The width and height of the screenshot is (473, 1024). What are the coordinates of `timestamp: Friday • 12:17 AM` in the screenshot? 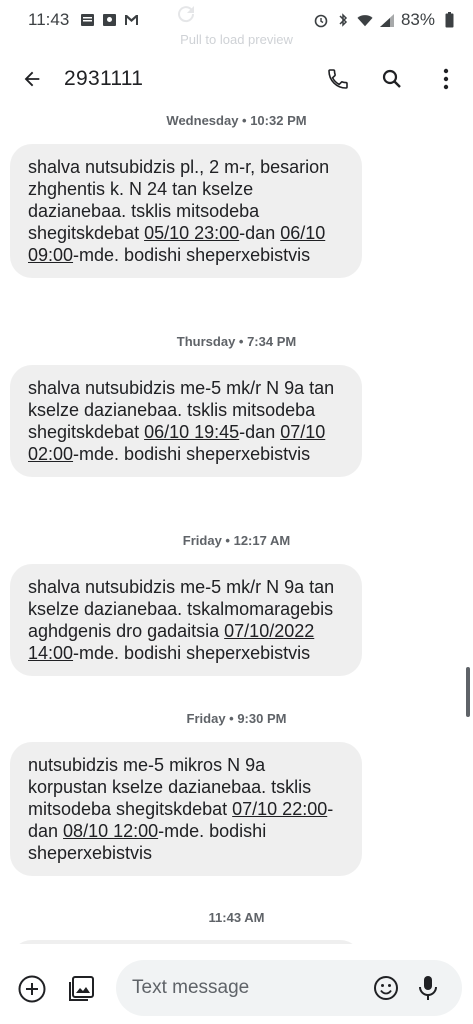 It's located at (236, 540).